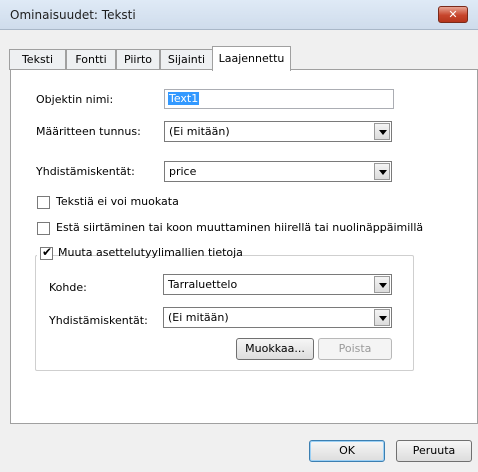 The image size is (478, 472). Describe the element at coordinates (279, 99) in the screenshot. I see `object-name-input: Text1` at that location.